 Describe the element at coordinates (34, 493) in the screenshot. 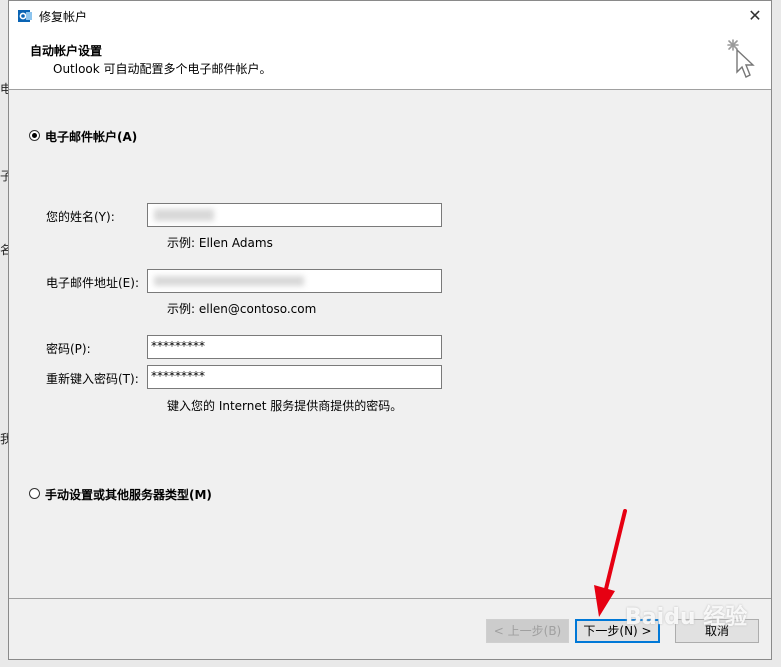

I see `manual-setup-radio` at that location.